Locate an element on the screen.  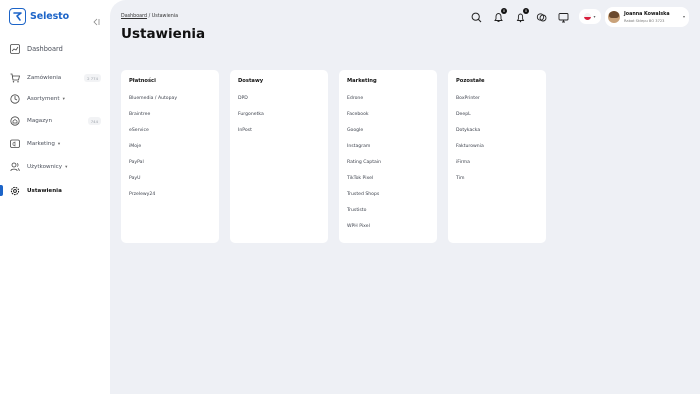
user-role: Rabat Sklepu BO 3723 is located at coordinates (644, 20).